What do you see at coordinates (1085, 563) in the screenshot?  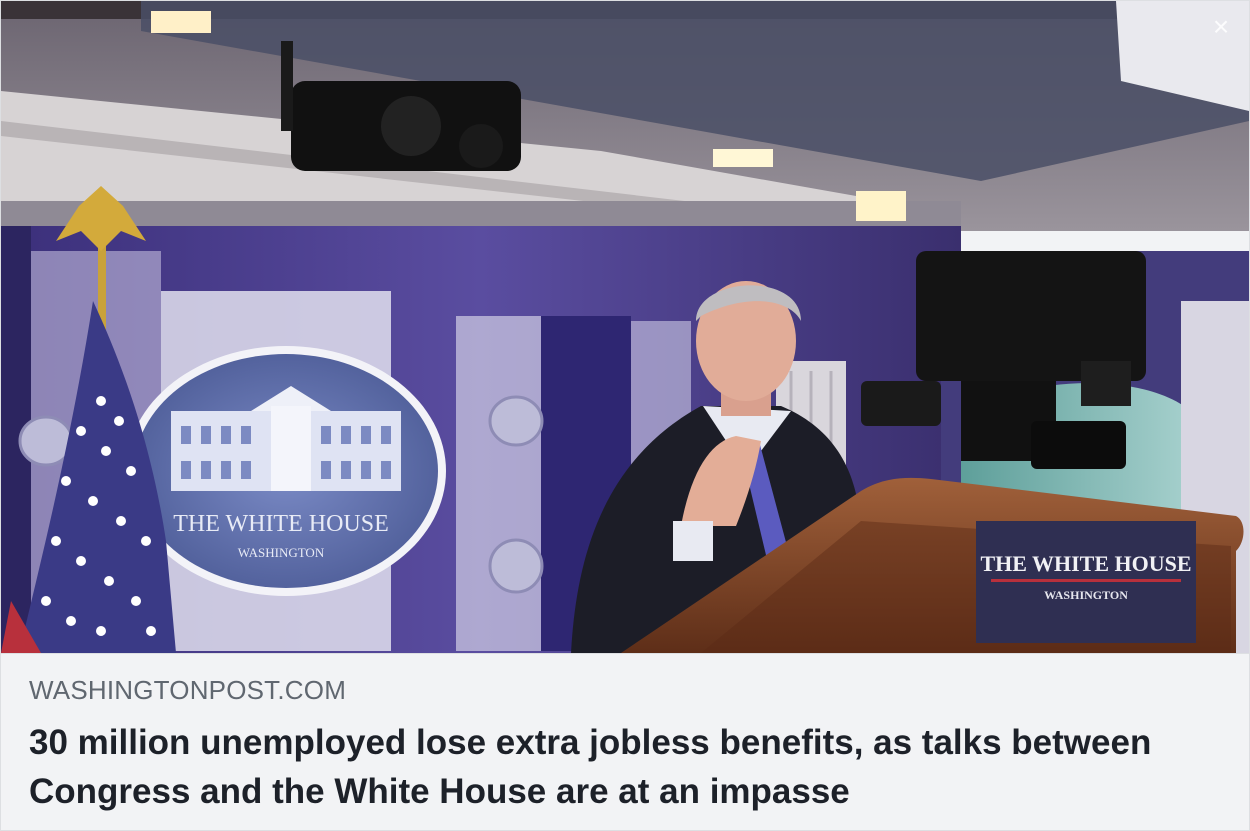 I see `podium-title: THE WHITE HOUSE` at bounding box center [1085, 563].